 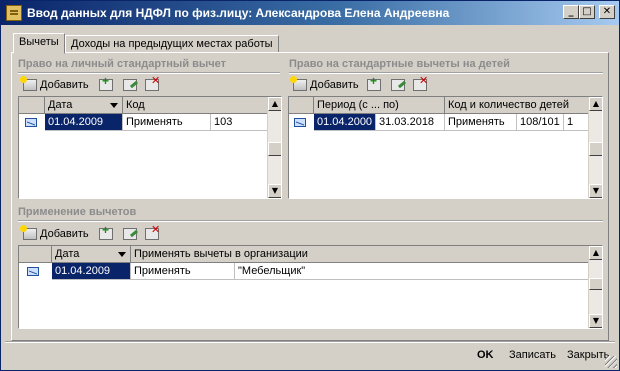 I want to click on footer-separator, so click(x=310, y=342).